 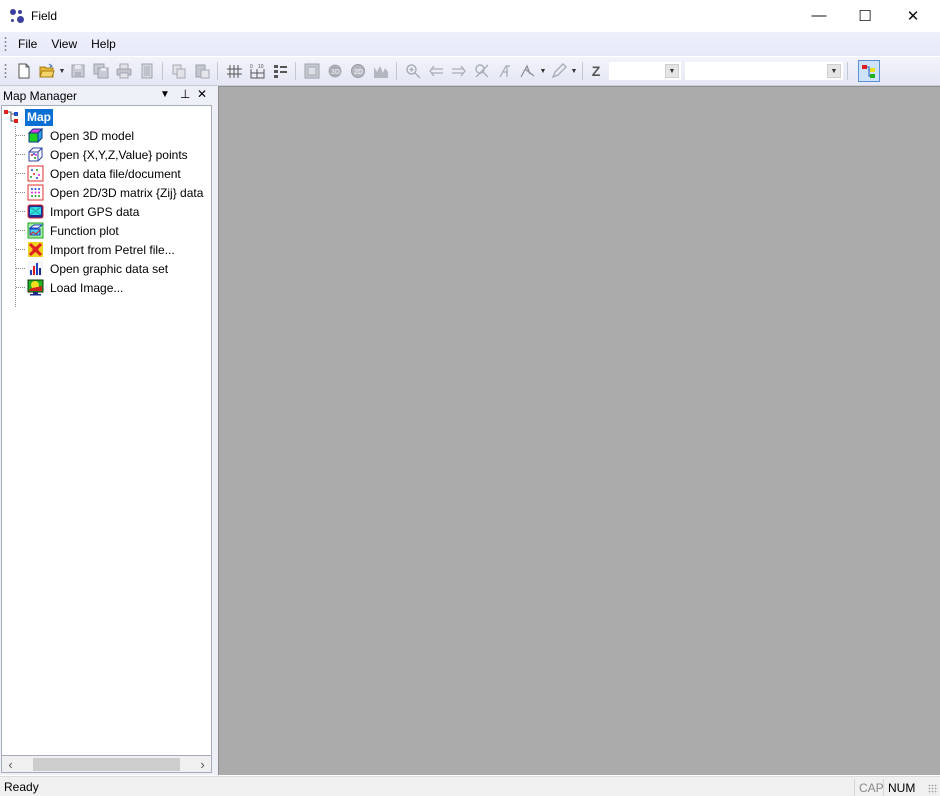 What do you see at coordinates (5, 71) in the screenshot?
I see `toolbar-grip` at bounding box center [5, 71].